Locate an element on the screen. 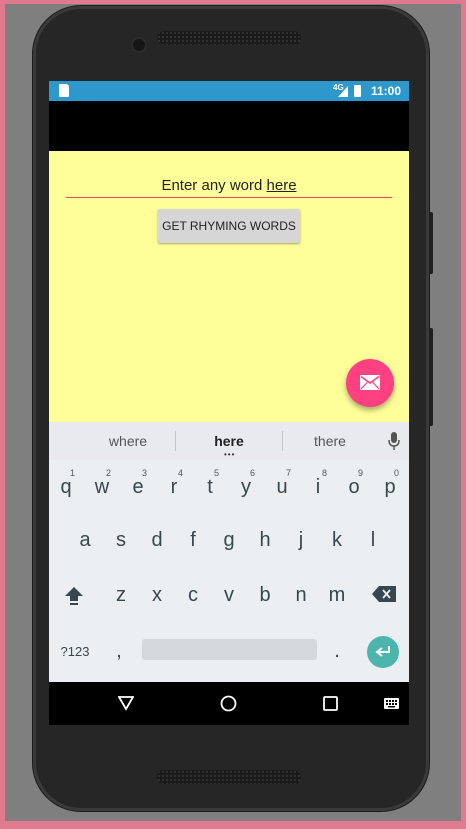 This screenshot has height=829, width=466. key-hint-3: 3 is located at coordinates (145, 473).